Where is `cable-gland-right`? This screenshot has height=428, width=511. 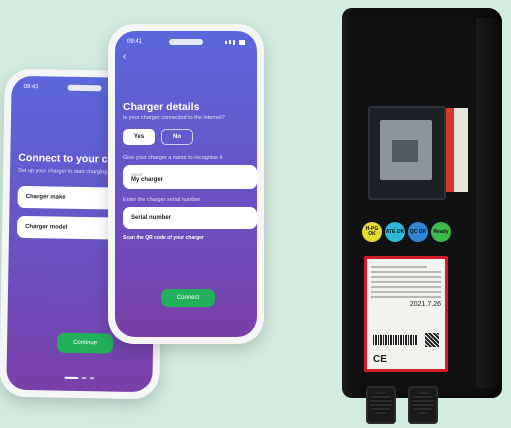 cable-gland-right is located at coordinates (423, 405).